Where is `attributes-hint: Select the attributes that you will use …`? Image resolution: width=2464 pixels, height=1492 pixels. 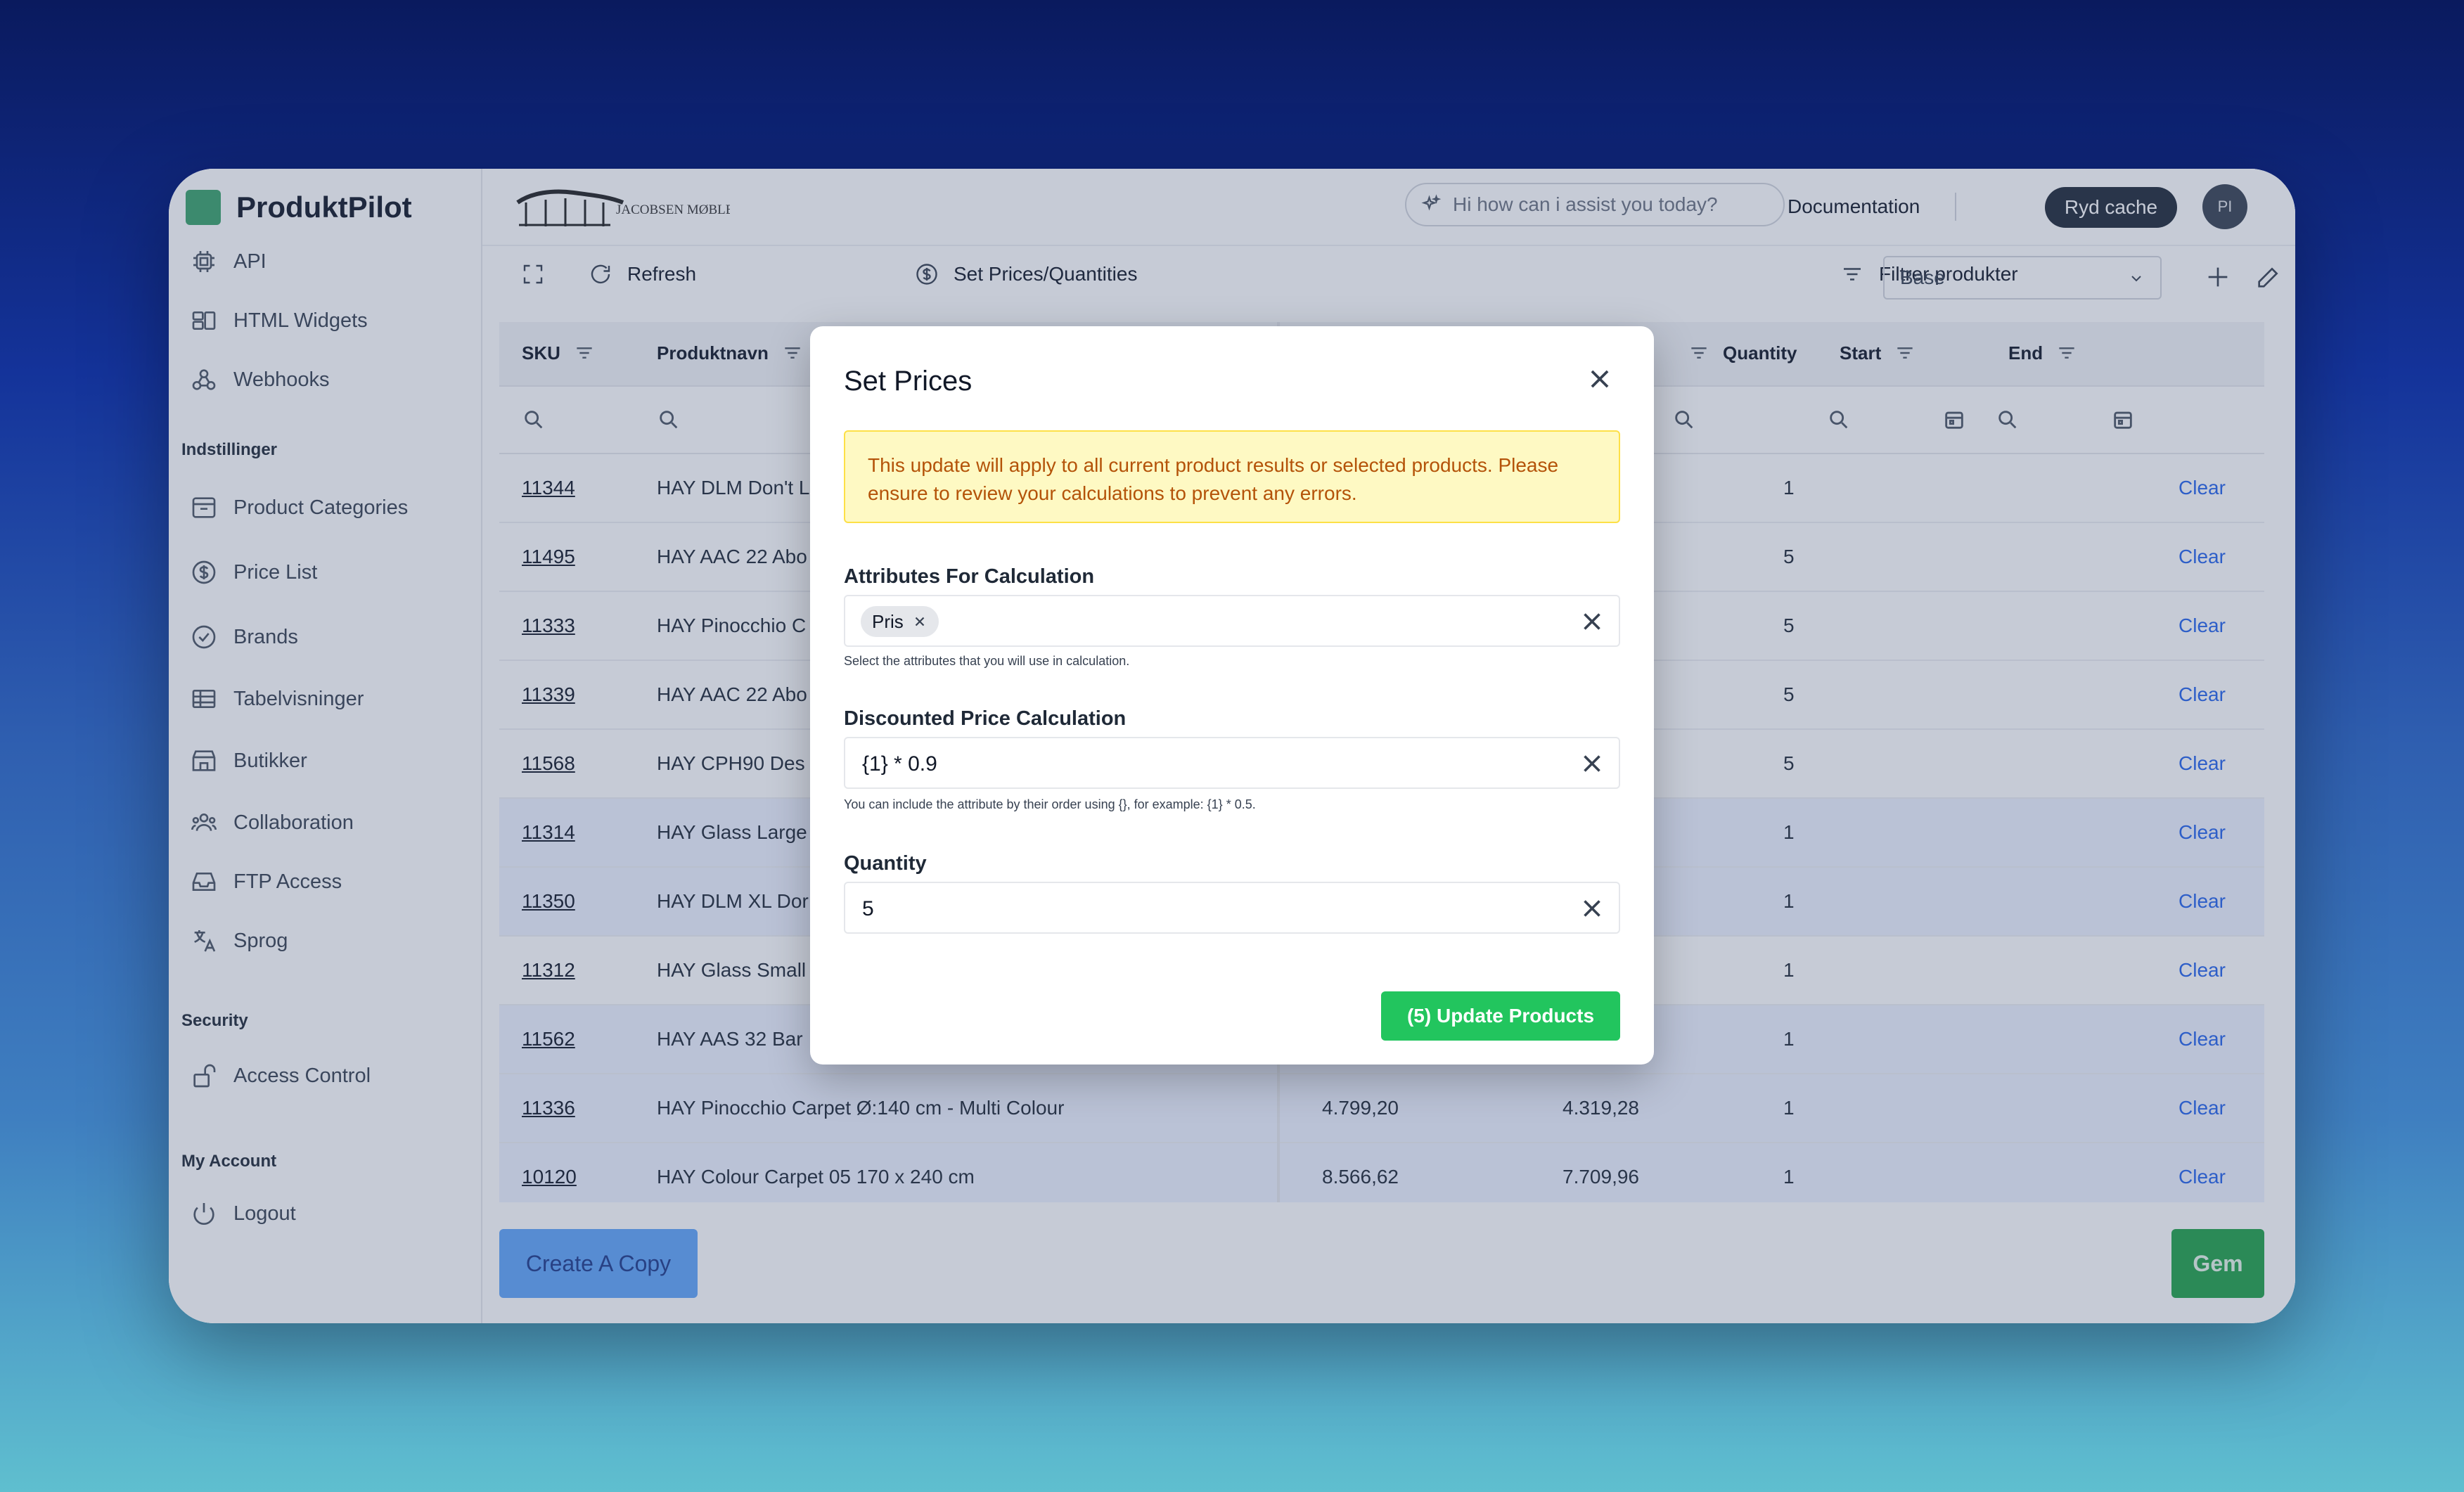 attributes-hint: Select the attributes that you will use … is located at coordinates (987, 661).